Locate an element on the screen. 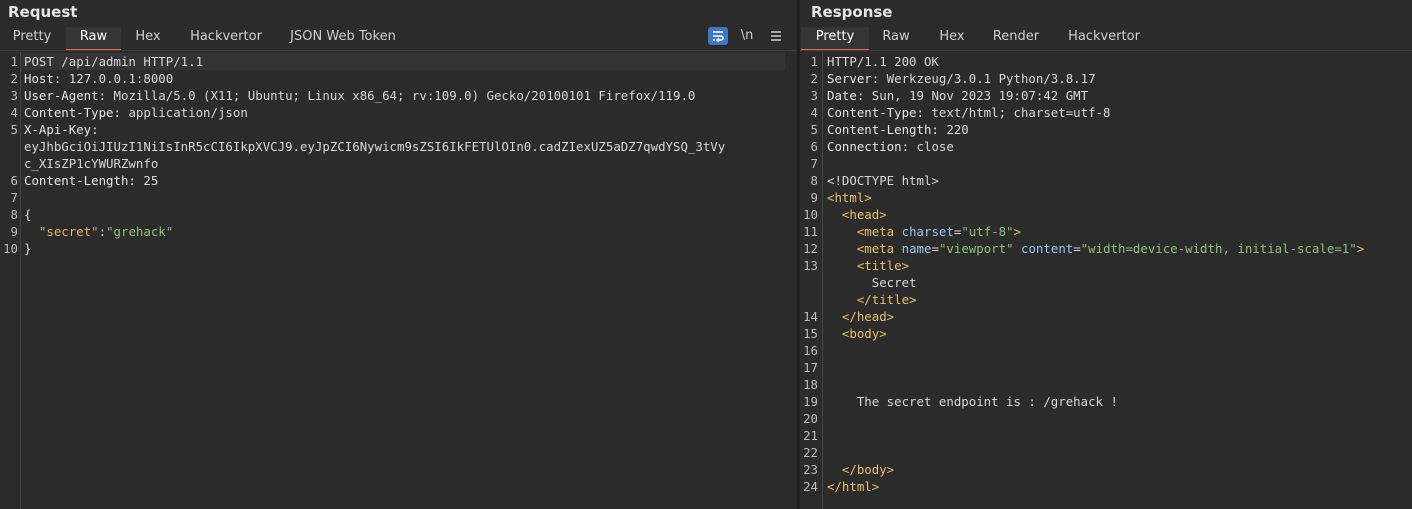 This screenshot has width=1412, height=509. header-value: close is located at coordinates (931, 146).